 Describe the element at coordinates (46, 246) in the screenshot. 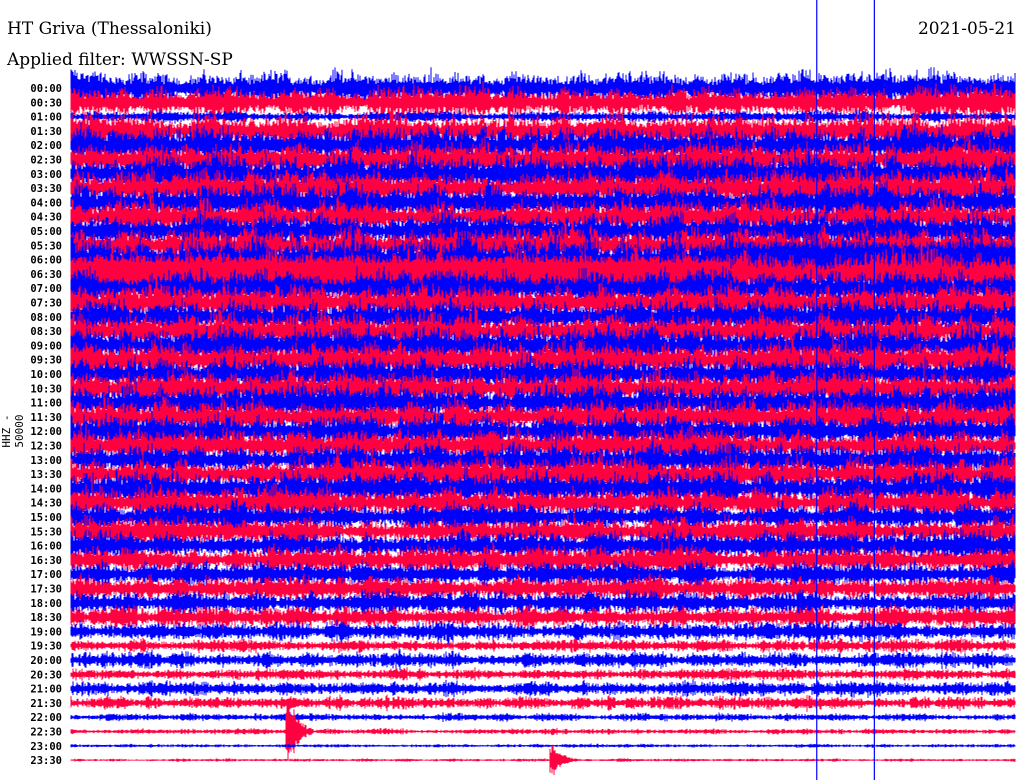

I see `time-tick-label: 05:30` at that location.